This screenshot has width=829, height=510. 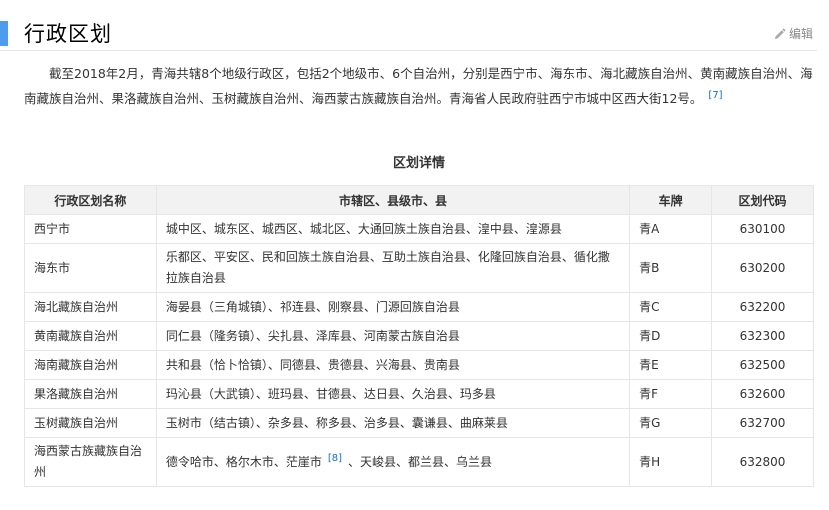 I want to click on cell-name: 西宁市, so click(x=90, y=229).